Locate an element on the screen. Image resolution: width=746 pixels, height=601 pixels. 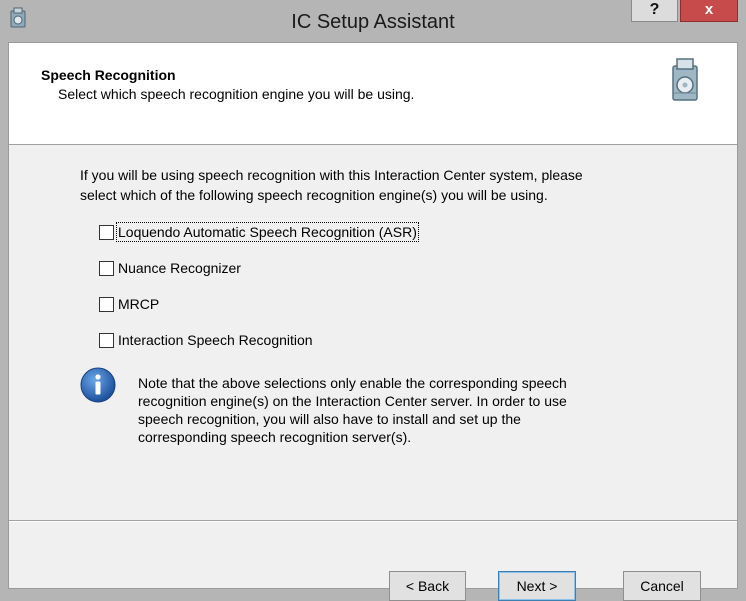
setup-package-icon is located at coordinates (685, 79).